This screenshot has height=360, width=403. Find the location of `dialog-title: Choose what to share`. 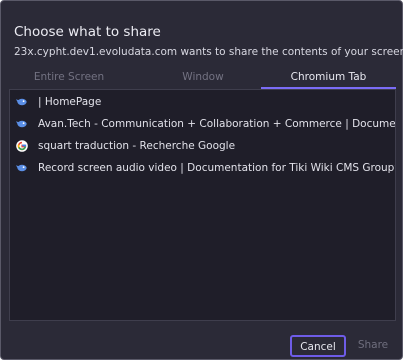

dialog-title: Choose what to share is located at coordinates (87, 32).